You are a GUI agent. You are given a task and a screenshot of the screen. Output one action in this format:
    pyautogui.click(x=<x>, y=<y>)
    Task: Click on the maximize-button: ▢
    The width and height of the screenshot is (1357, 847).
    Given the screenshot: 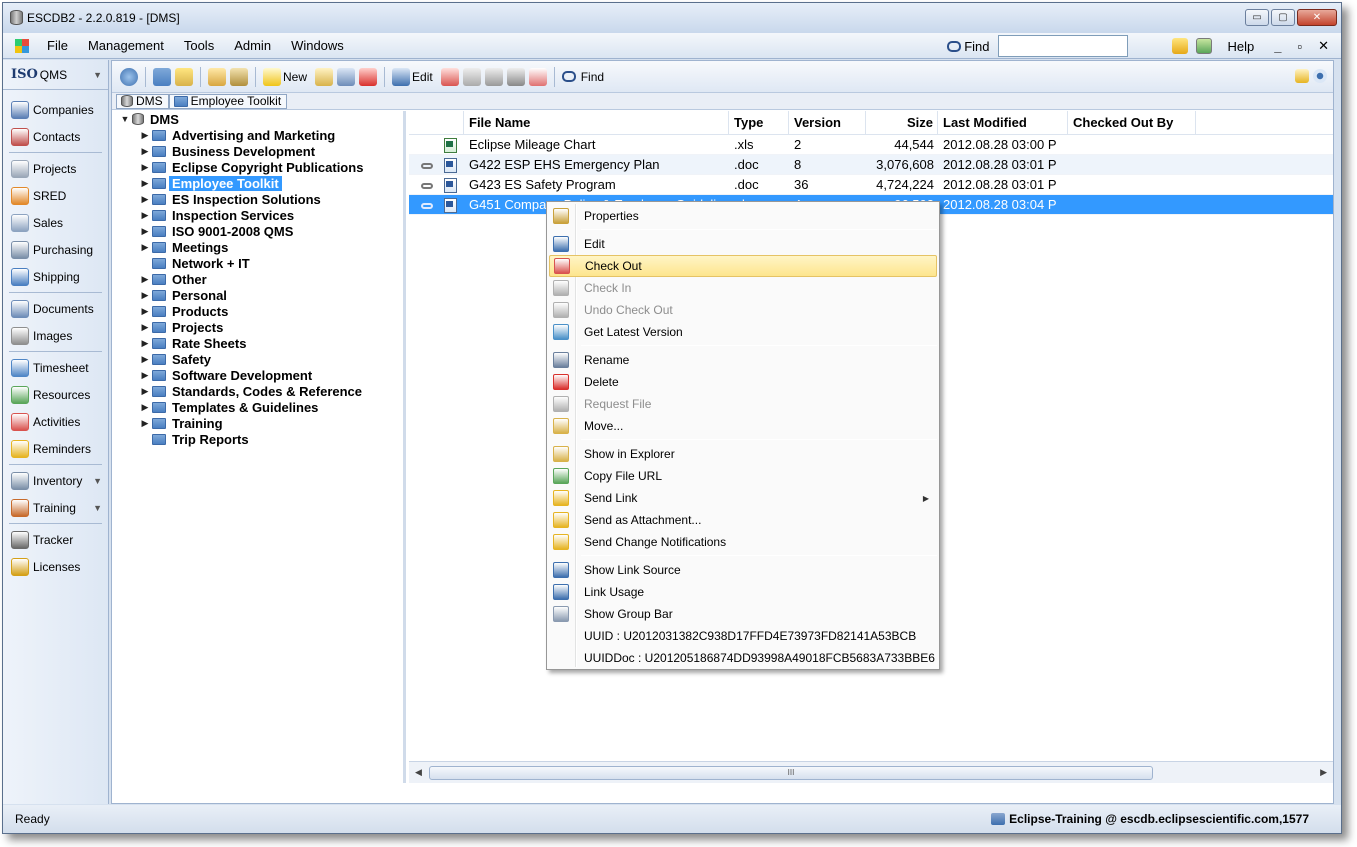 What is the action you would take?
    pyautogui.click(x=1283, y=17)
    